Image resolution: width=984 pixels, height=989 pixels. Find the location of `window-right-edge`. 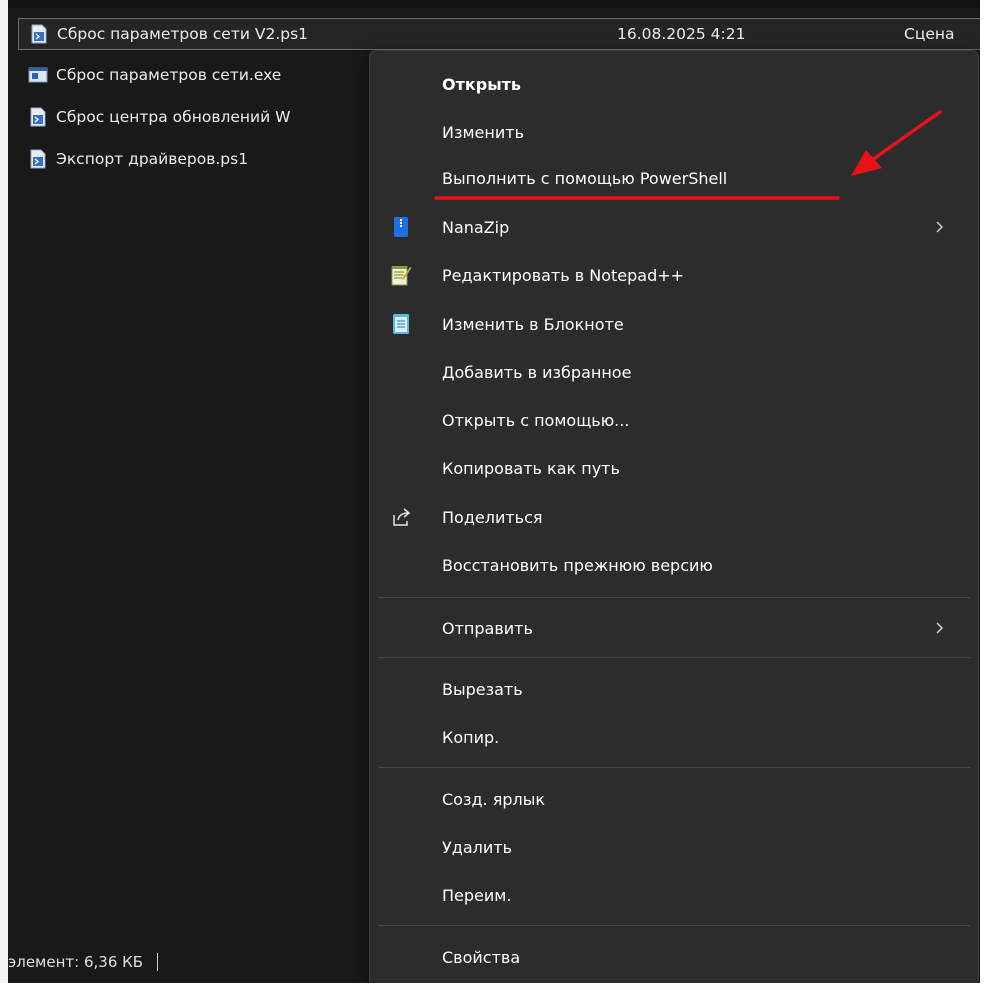

window-right-edge is located at coordinates (982, 494).